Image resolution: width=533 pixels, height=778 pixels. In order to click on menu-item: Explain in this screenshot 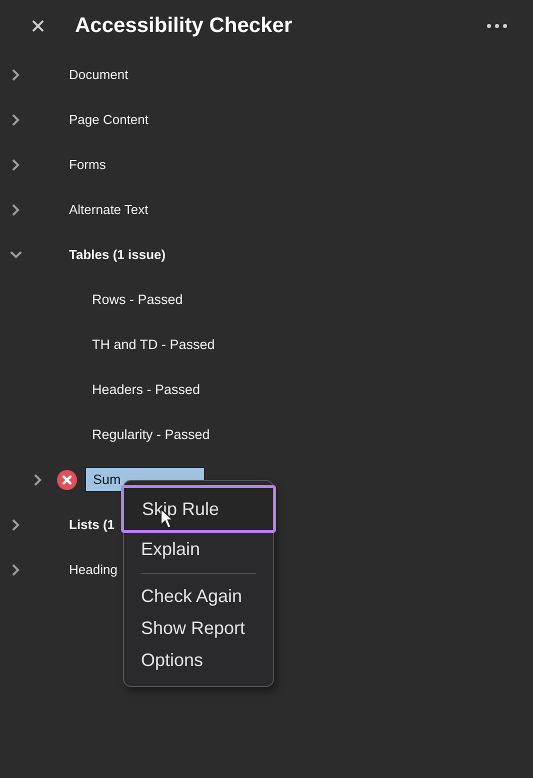, I will do `click(198, 549)`.